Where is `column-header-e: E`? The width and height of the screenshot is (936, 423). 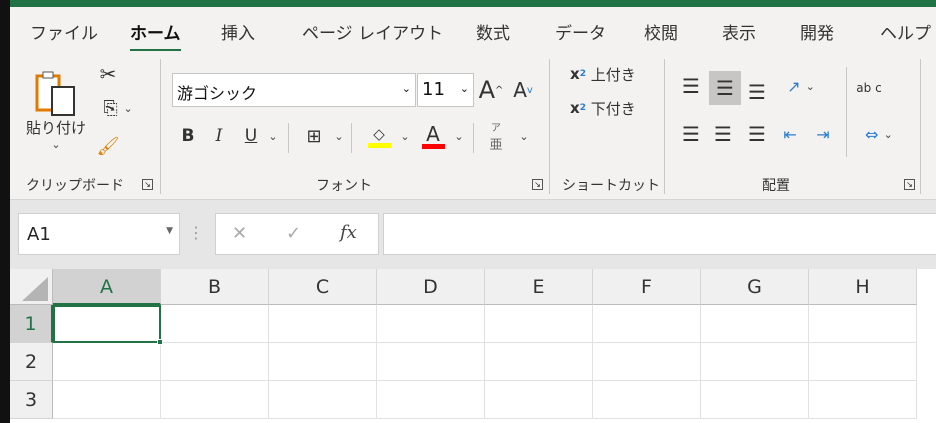
column-header-e: E is located at coordinates (539, 287).